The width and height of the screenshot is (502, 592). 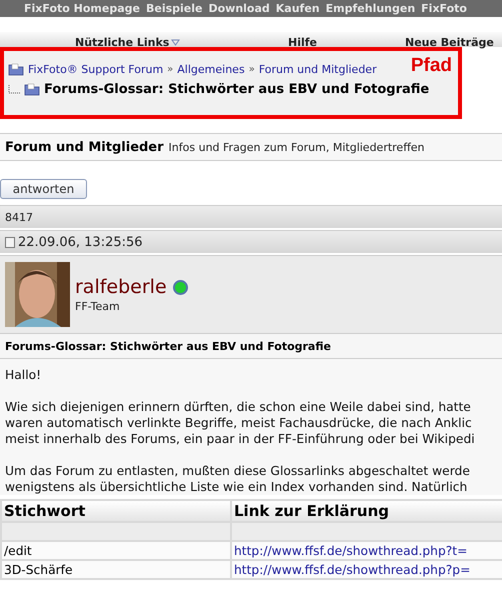 I want to click on forum-title: Forum und Mitglieder, so click(x=84, y=147).